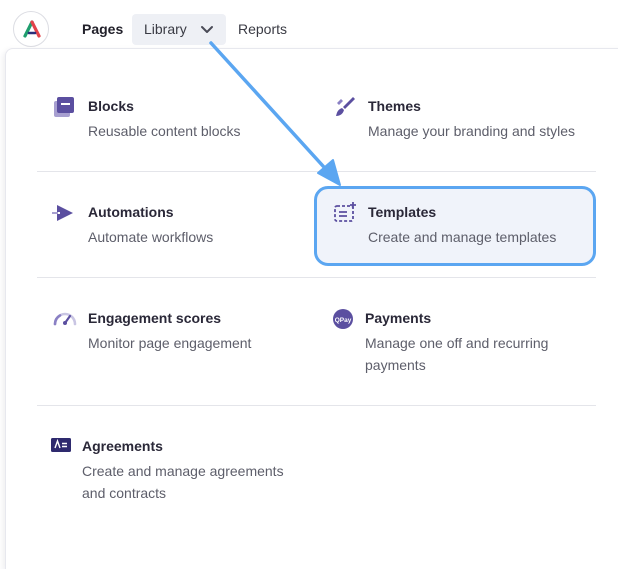 Image resolution: width=618 pixels, height=569 pixels. I want to click on agreements-description-line1: Create and manage agreements, so click(183, 471).